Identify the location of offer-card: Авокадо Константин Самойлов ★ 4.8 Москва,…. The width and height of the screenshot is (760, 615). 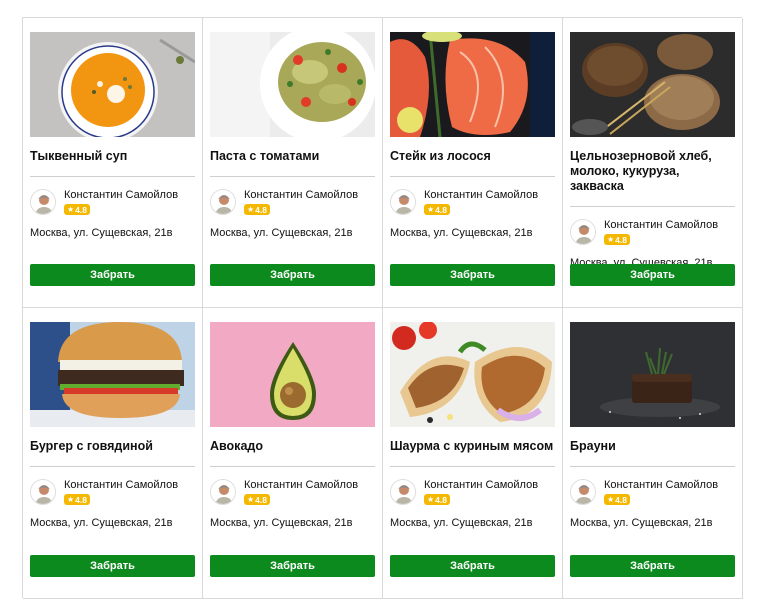
(293, 453).